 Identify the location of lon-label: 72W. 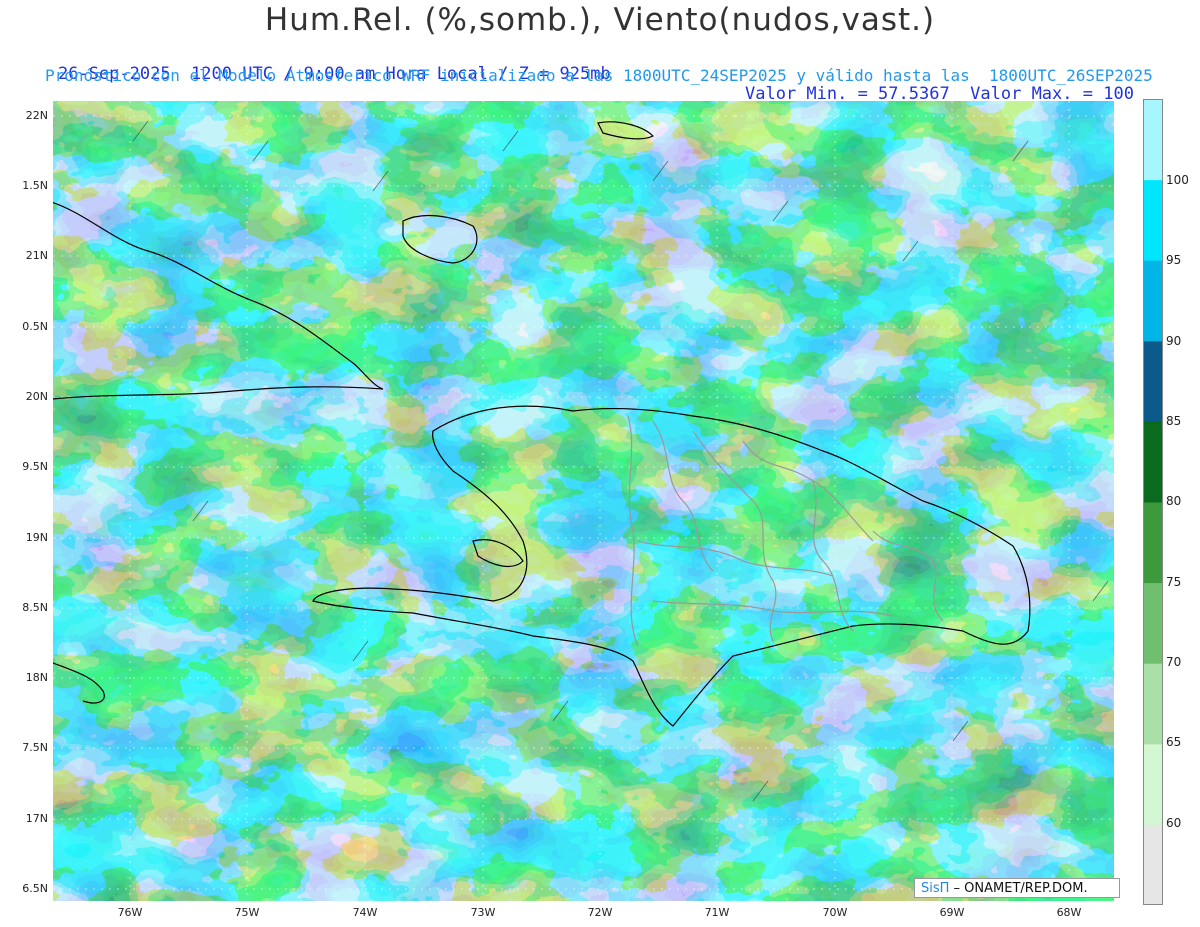
(600, 912).